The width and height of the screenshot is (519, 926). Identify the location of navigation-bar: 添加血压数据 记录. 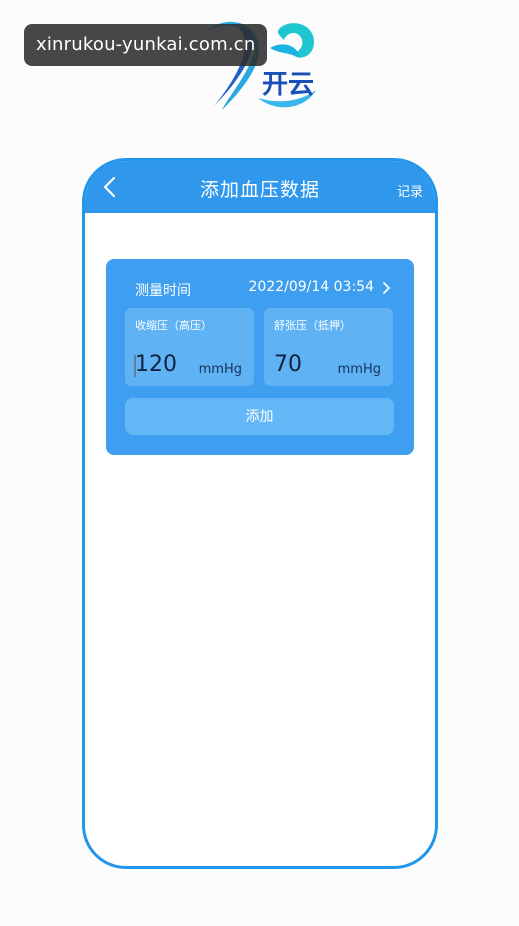
(260, 187).